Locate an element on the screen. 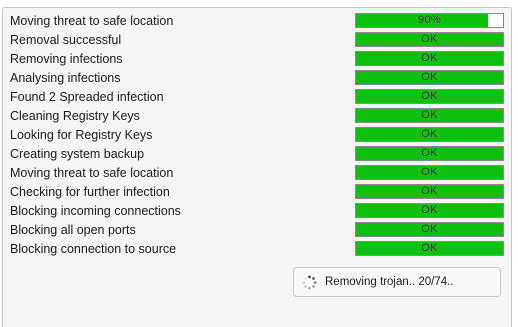 Image resolution: width=518 pixels, height=327 pixels. status-box: Removing trojan.. 20/74.. is located at coordinates (397, 282).